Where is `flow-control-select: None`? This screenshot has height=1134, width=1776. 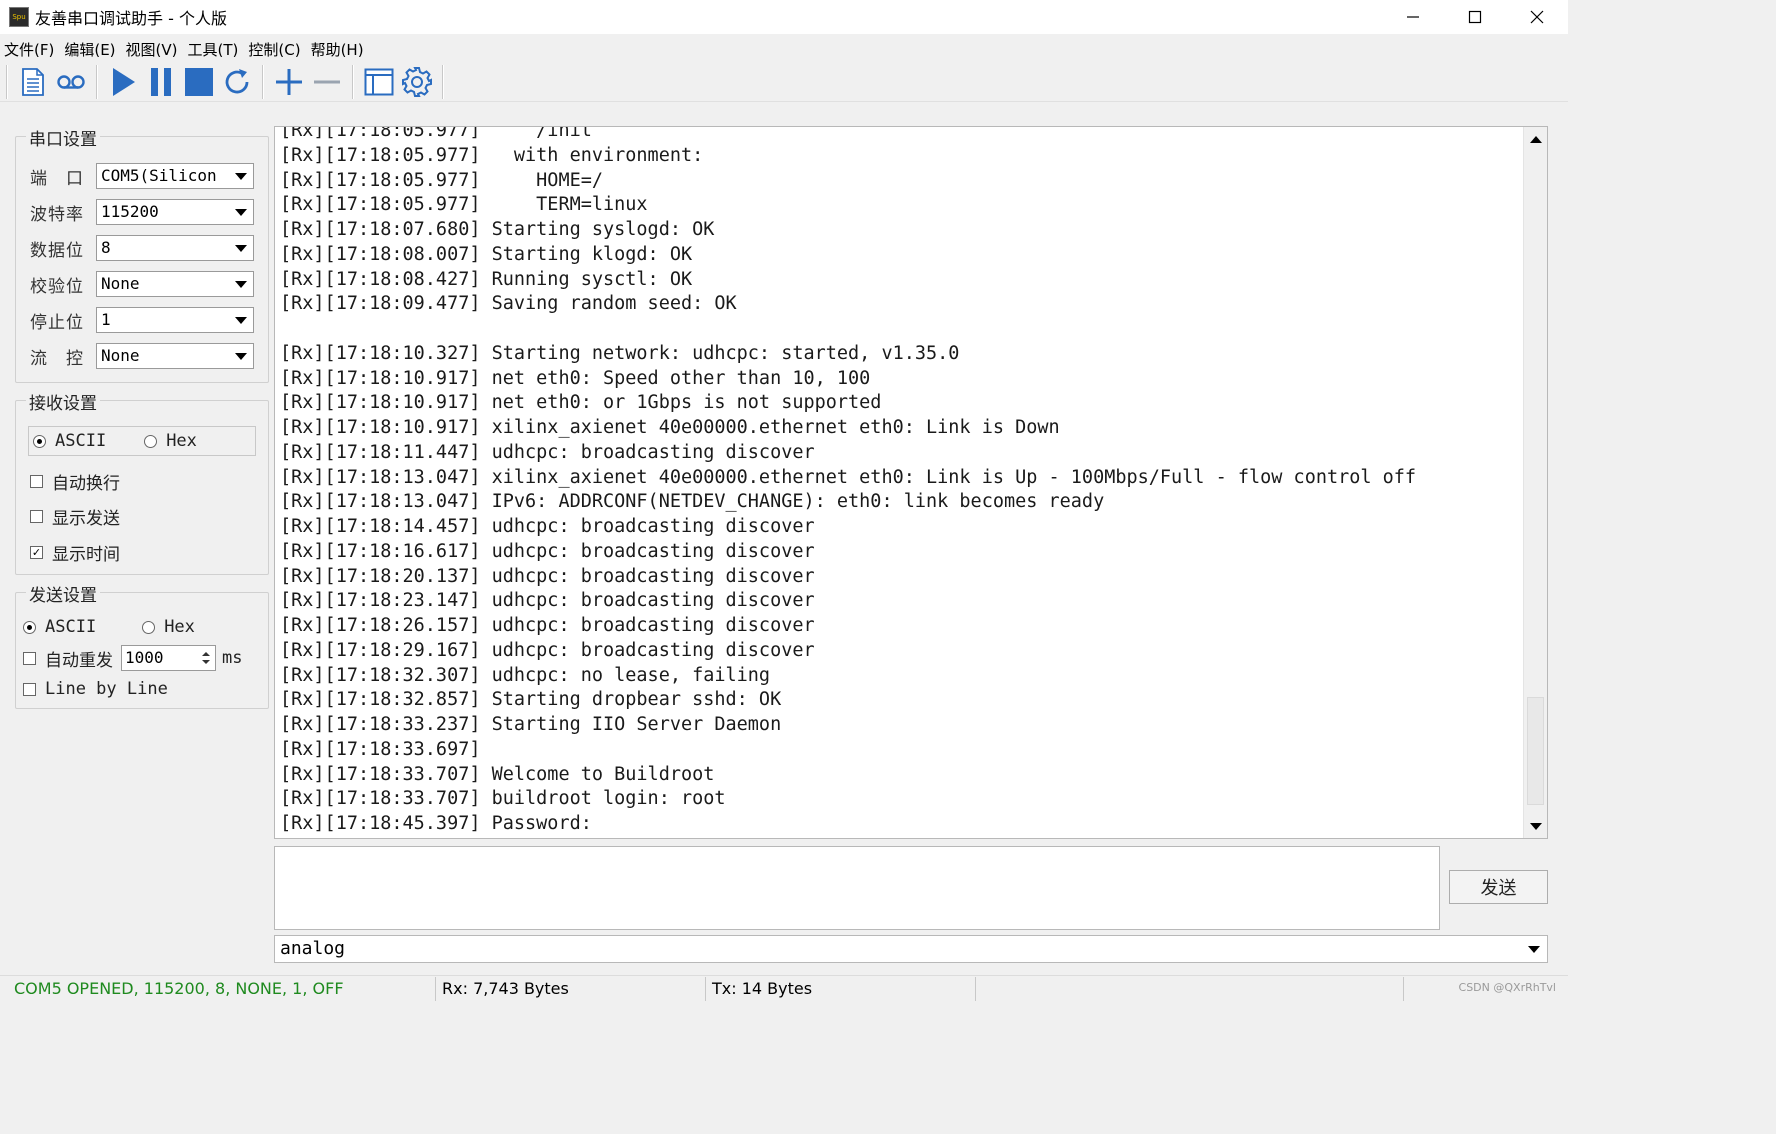
flow-control-select: None is located at coordinates (175, 356).